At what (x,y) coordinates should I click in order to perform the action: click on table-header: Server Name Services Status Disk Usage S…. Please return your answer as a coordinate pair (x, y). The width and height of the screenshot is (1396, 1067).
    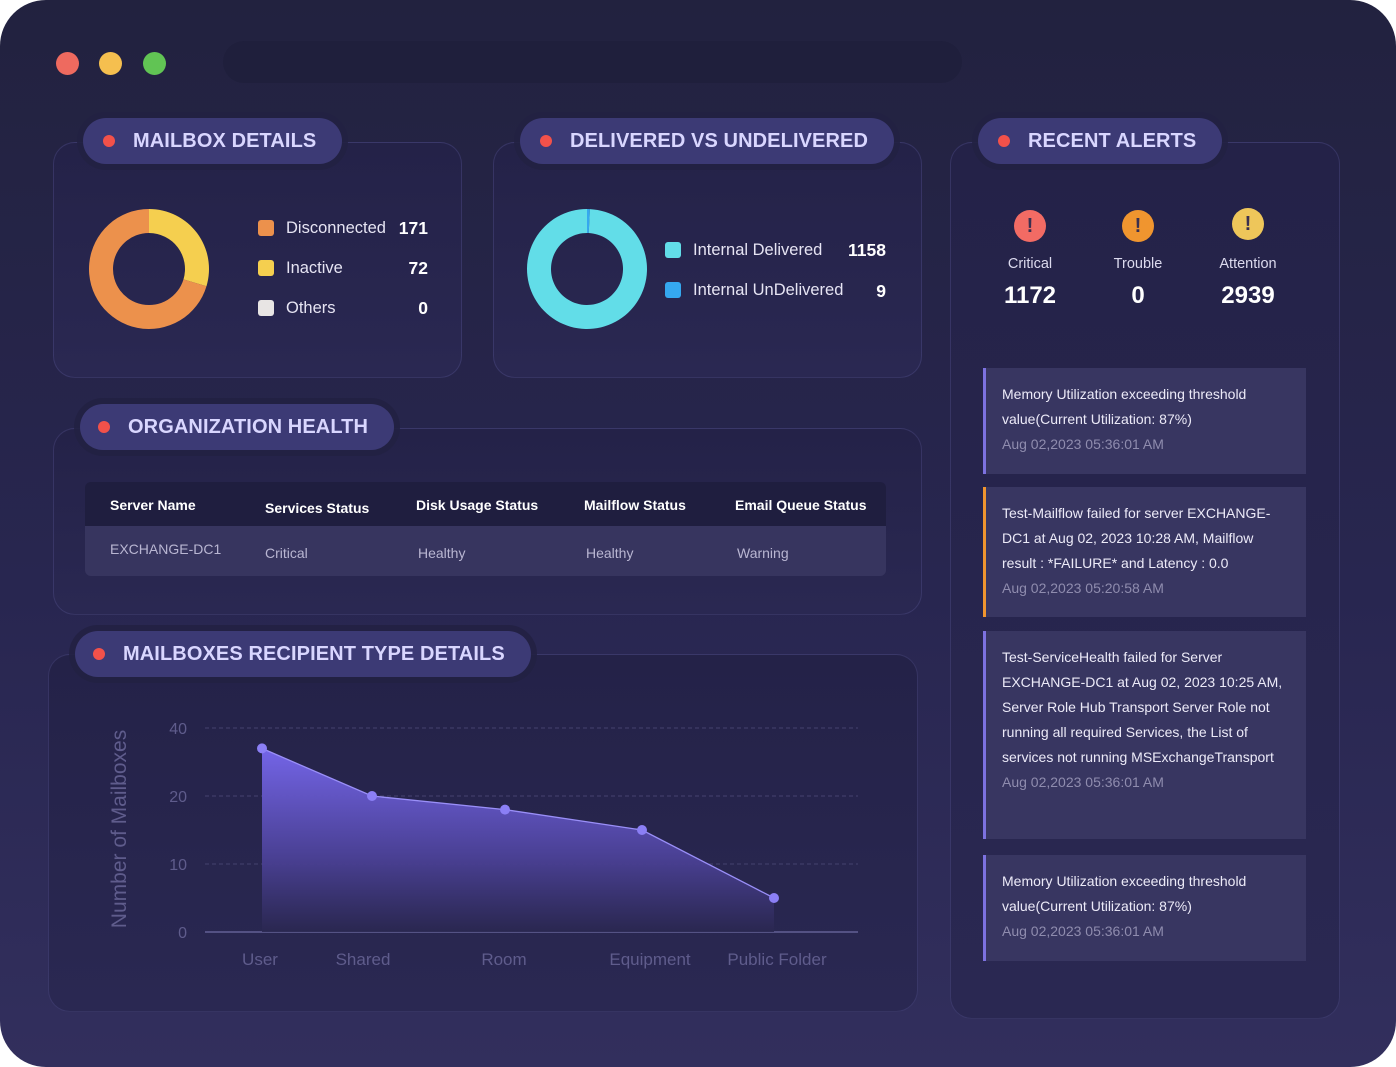
    Looking at the image, I should click on (485, 504).